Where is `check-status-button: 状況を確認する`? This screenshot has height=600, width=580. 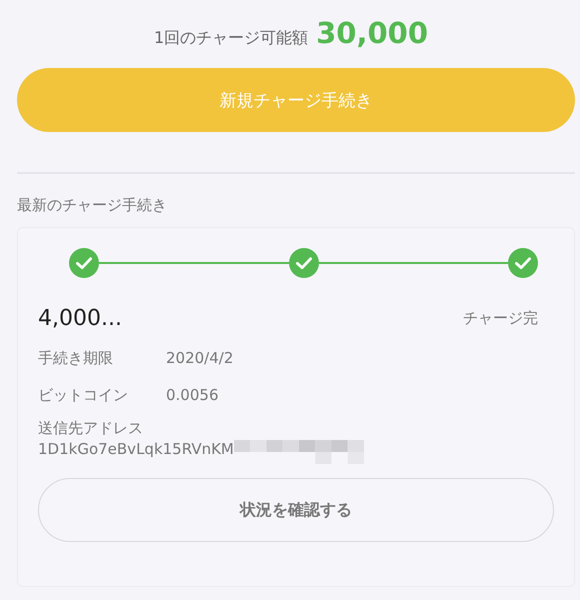 check-status-button: 状況を確認する is located at coordinates (296, 510).